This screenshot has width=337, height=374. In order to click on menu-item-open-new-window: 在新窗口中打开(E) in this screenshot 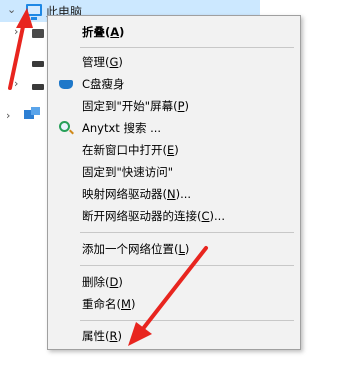, I will do `click(174, 150)`.